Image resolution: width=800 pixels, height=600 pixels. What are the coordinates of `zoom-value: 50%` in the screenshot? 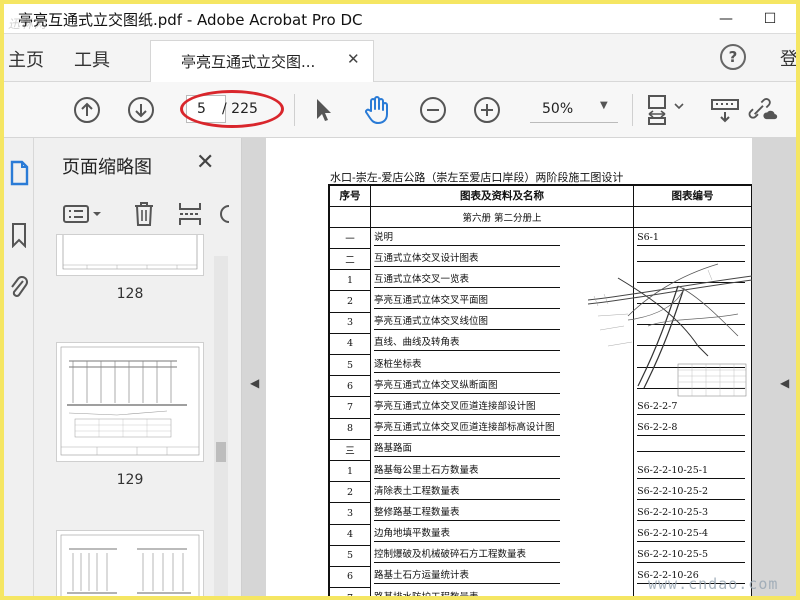 It's located at (558, 109).